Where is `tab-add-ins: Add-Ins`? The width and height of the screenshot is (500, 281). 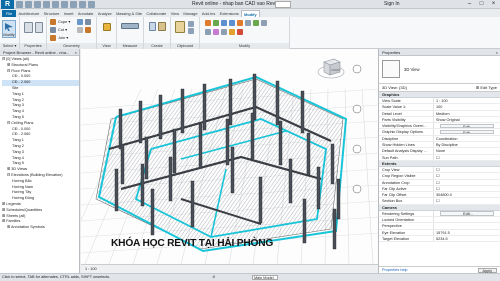 tab-add-ins: Add-Ins is located at coordinates (209, 13).